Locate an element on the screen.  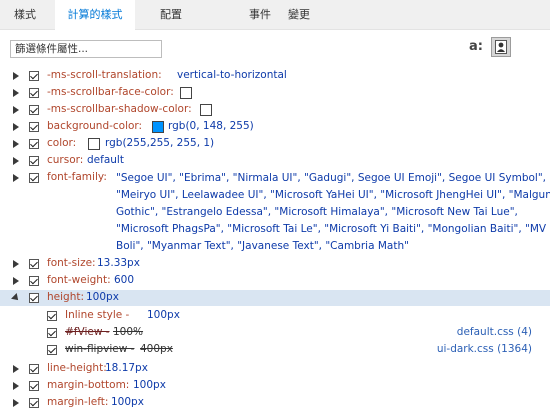
tab-computed-styles: 計算的樣式 is located at coordinates (95, 15).